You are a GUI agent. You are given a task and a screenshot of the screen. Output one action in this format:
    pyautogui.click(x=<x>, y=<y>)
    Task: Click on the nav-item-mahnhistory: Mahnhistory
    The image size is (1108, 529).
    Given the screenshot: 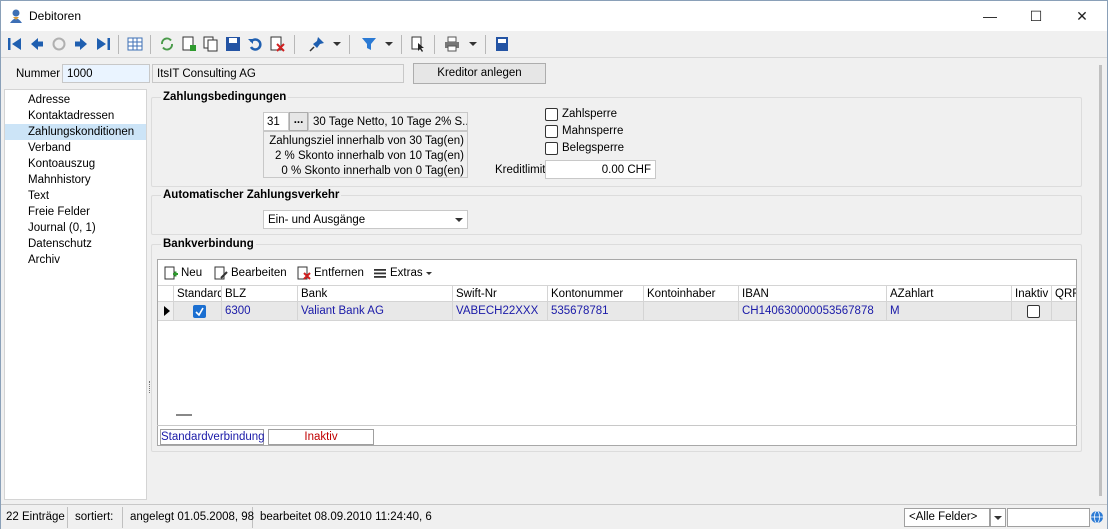 What is the action you would take?
    pyautogui.click(x=75, y=180)
    